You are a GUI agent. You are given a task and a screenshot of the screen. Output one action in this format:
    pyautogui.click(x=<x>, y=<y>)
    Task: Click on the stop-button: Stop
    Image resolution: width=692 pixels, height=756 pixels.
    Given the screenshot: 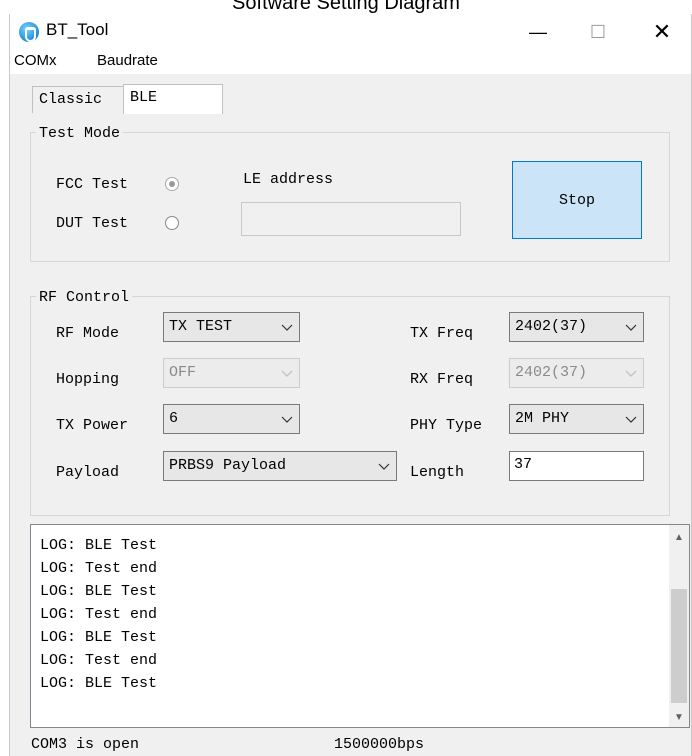 What is the action you would take?
    pyautogui.click(x=577, y=200)
    